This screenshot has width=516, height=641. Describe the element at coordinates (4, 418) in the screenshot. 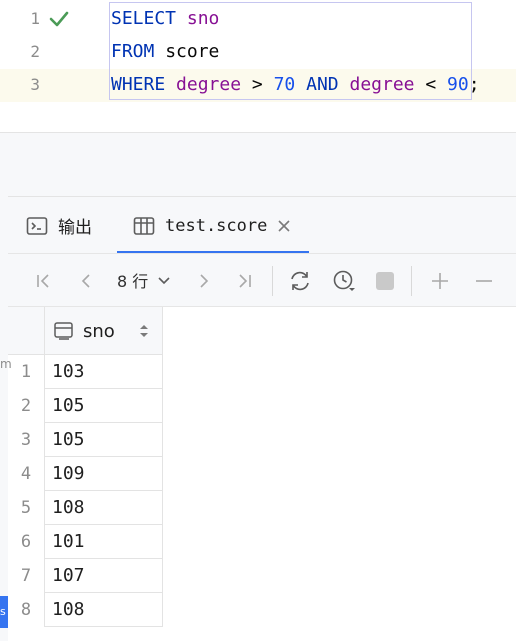

I see `left-tool-strip` at that location.